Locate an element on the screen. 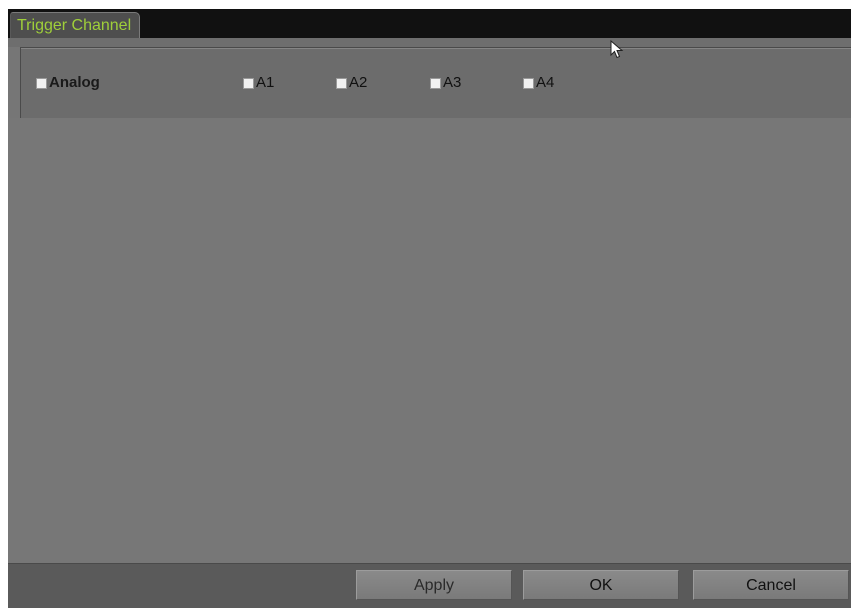 The image size is (851, 610). panel-gap is located at coordinates (429, 42).